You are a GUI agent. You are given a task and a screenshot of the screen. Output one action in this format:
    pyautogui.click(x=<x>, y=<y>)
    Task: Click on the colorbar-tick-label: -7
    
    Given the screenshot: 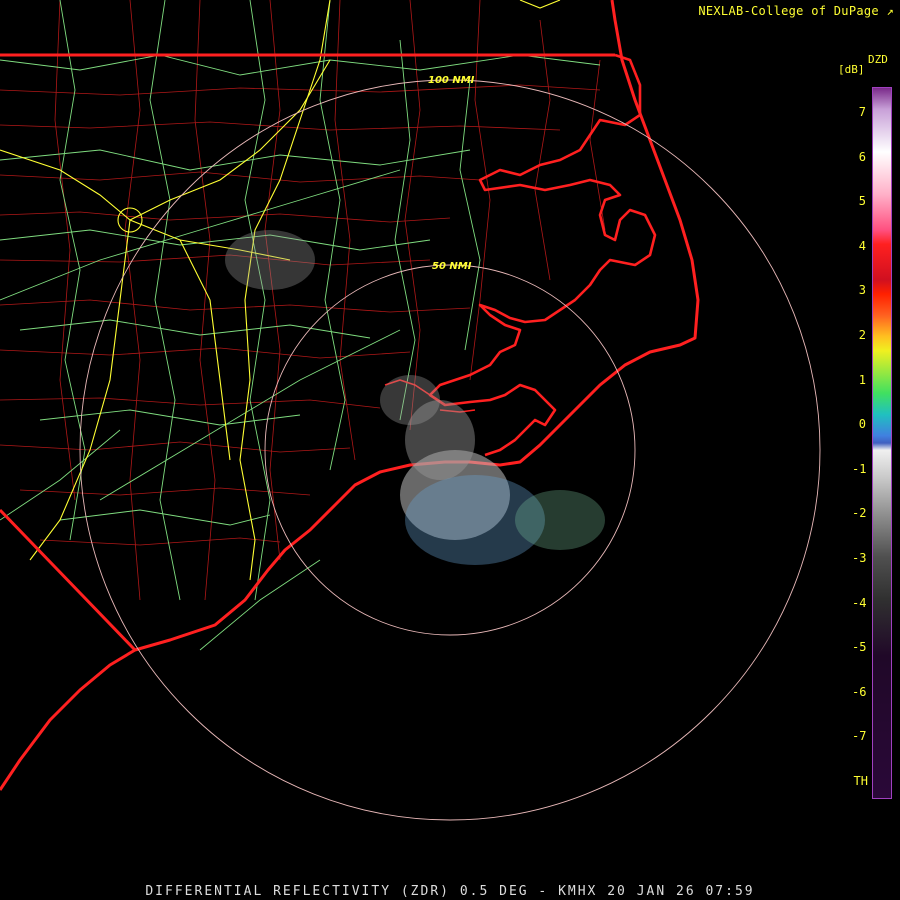 What is the action you would take?
    pyautogui.click(x=859, y=736)
    